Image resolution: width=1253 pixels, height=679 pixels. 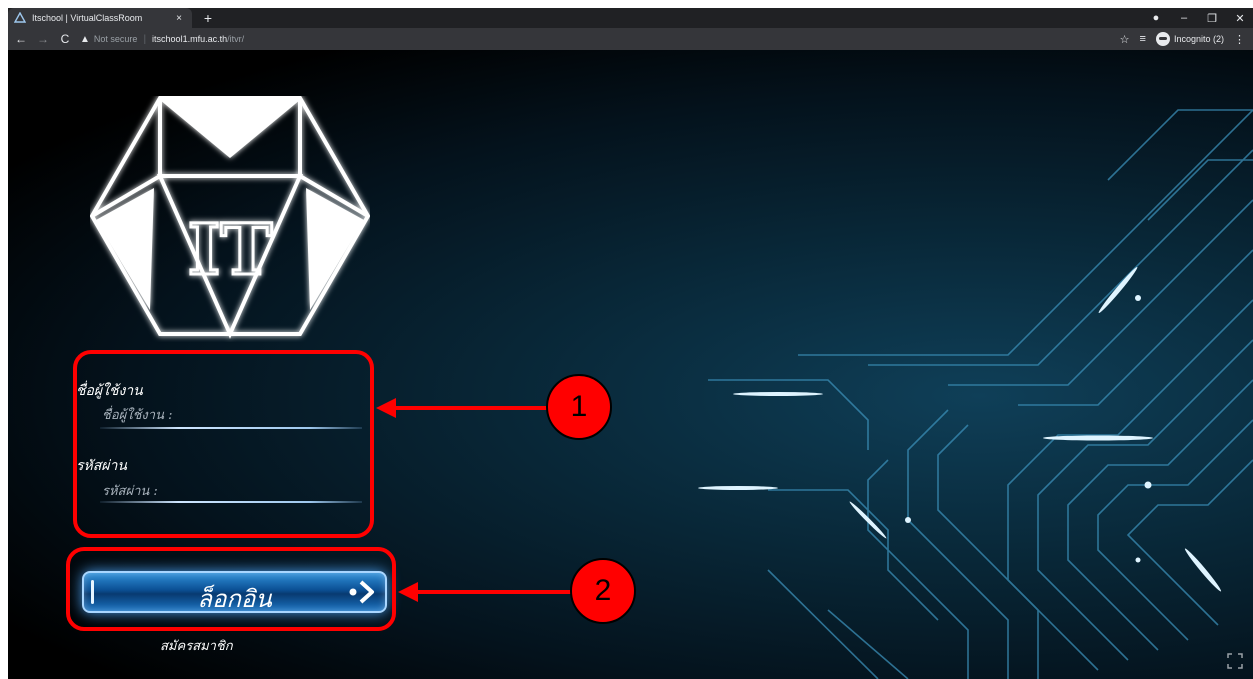 What do you see at coordinates (43, 39) in the screenshot?
I see `forward-icon: →` at bounding box center [43, 39].